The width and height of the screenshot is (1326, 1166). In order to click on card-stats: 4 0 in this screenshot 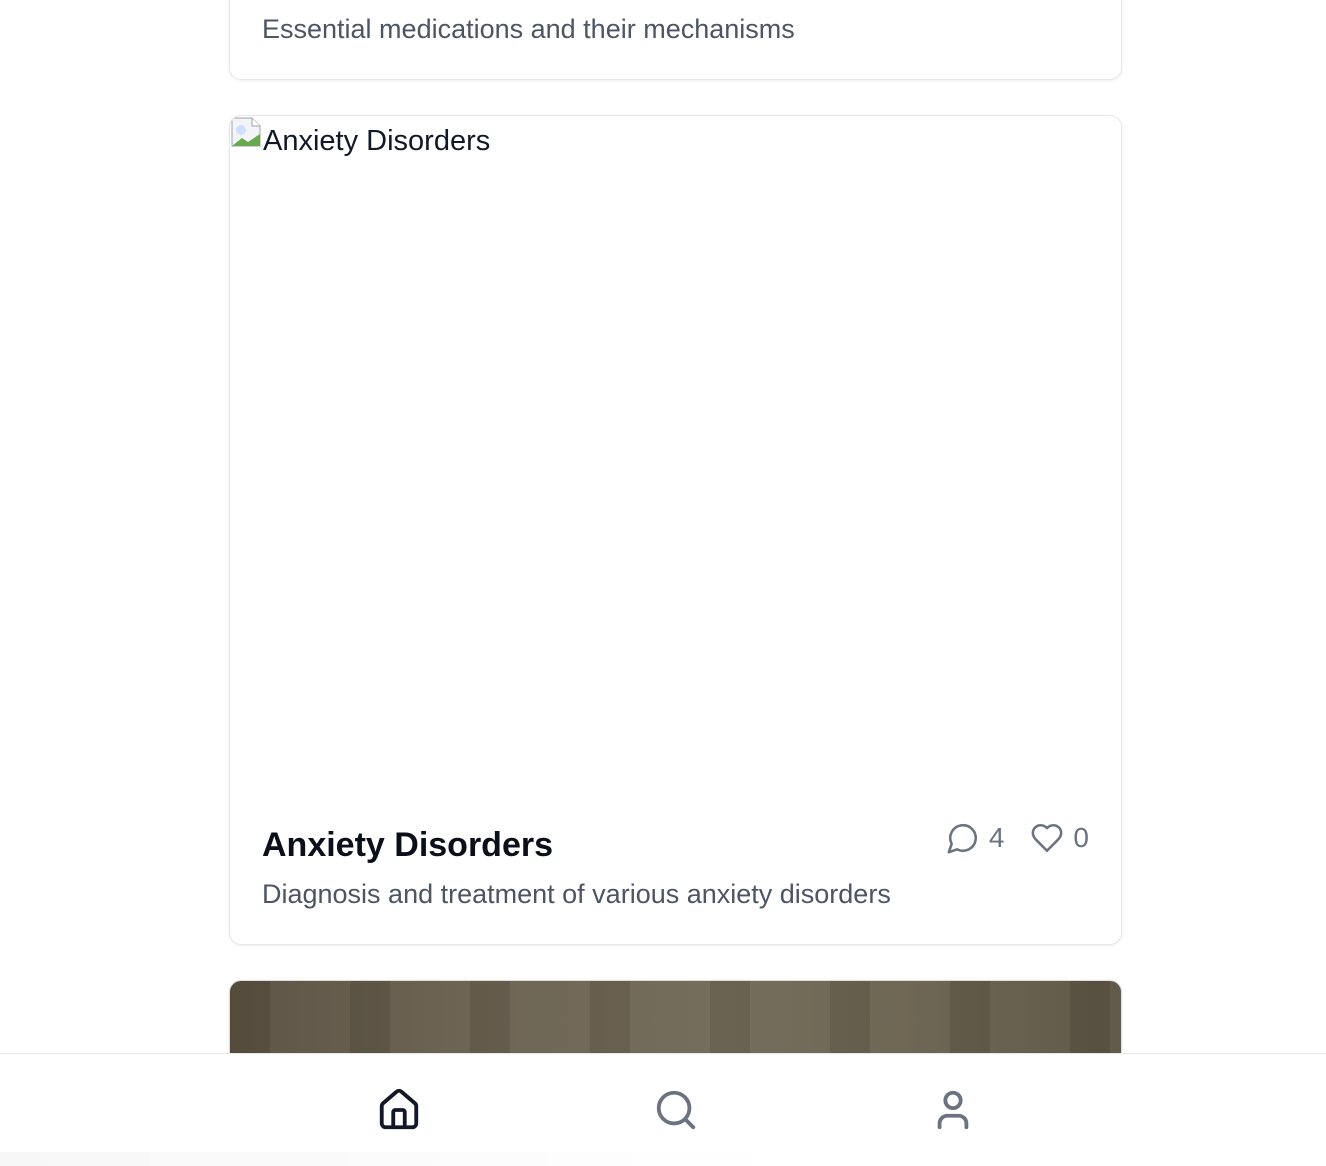, I will do `click(1017, 838)`.